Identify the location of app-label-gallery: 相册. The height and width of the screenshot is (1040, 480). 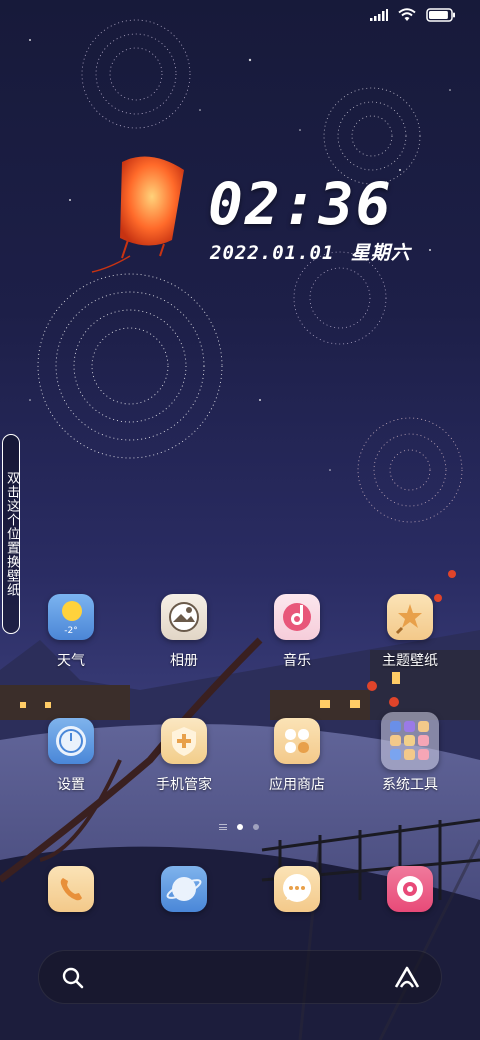
(184, 661).